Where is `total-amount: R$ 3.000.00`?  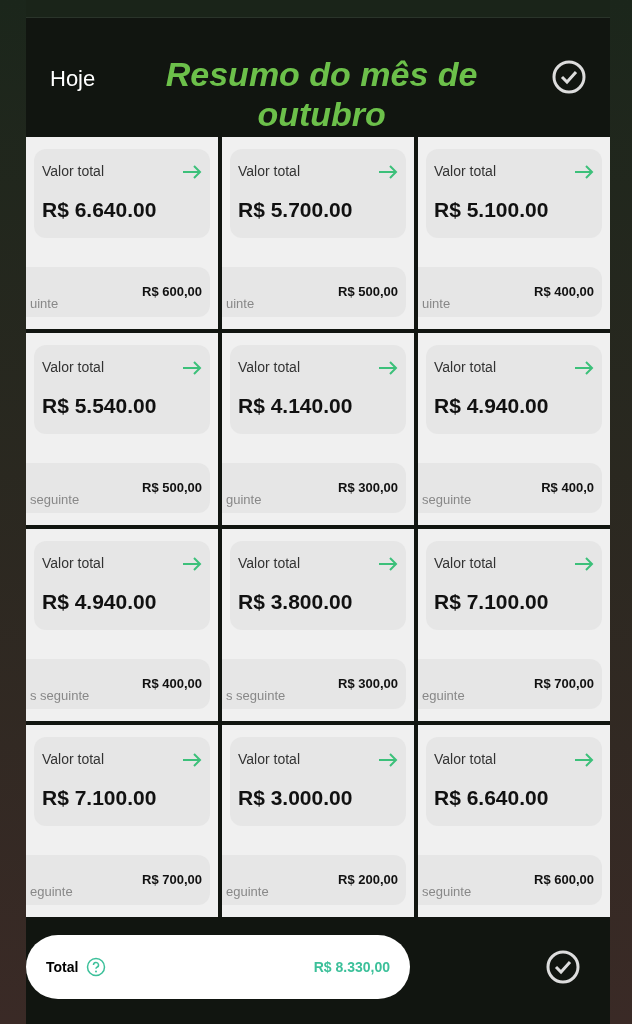
total-amount: R$ 3.000.00 is located at coordinates (296, 798).